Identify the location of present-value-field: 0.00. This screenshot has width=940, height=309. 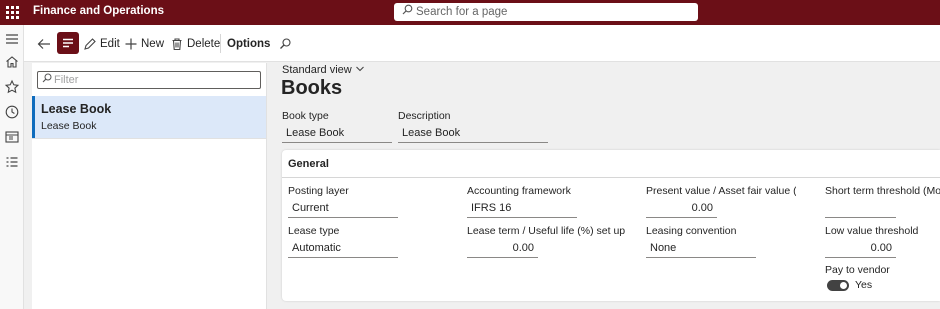
(681, 209).